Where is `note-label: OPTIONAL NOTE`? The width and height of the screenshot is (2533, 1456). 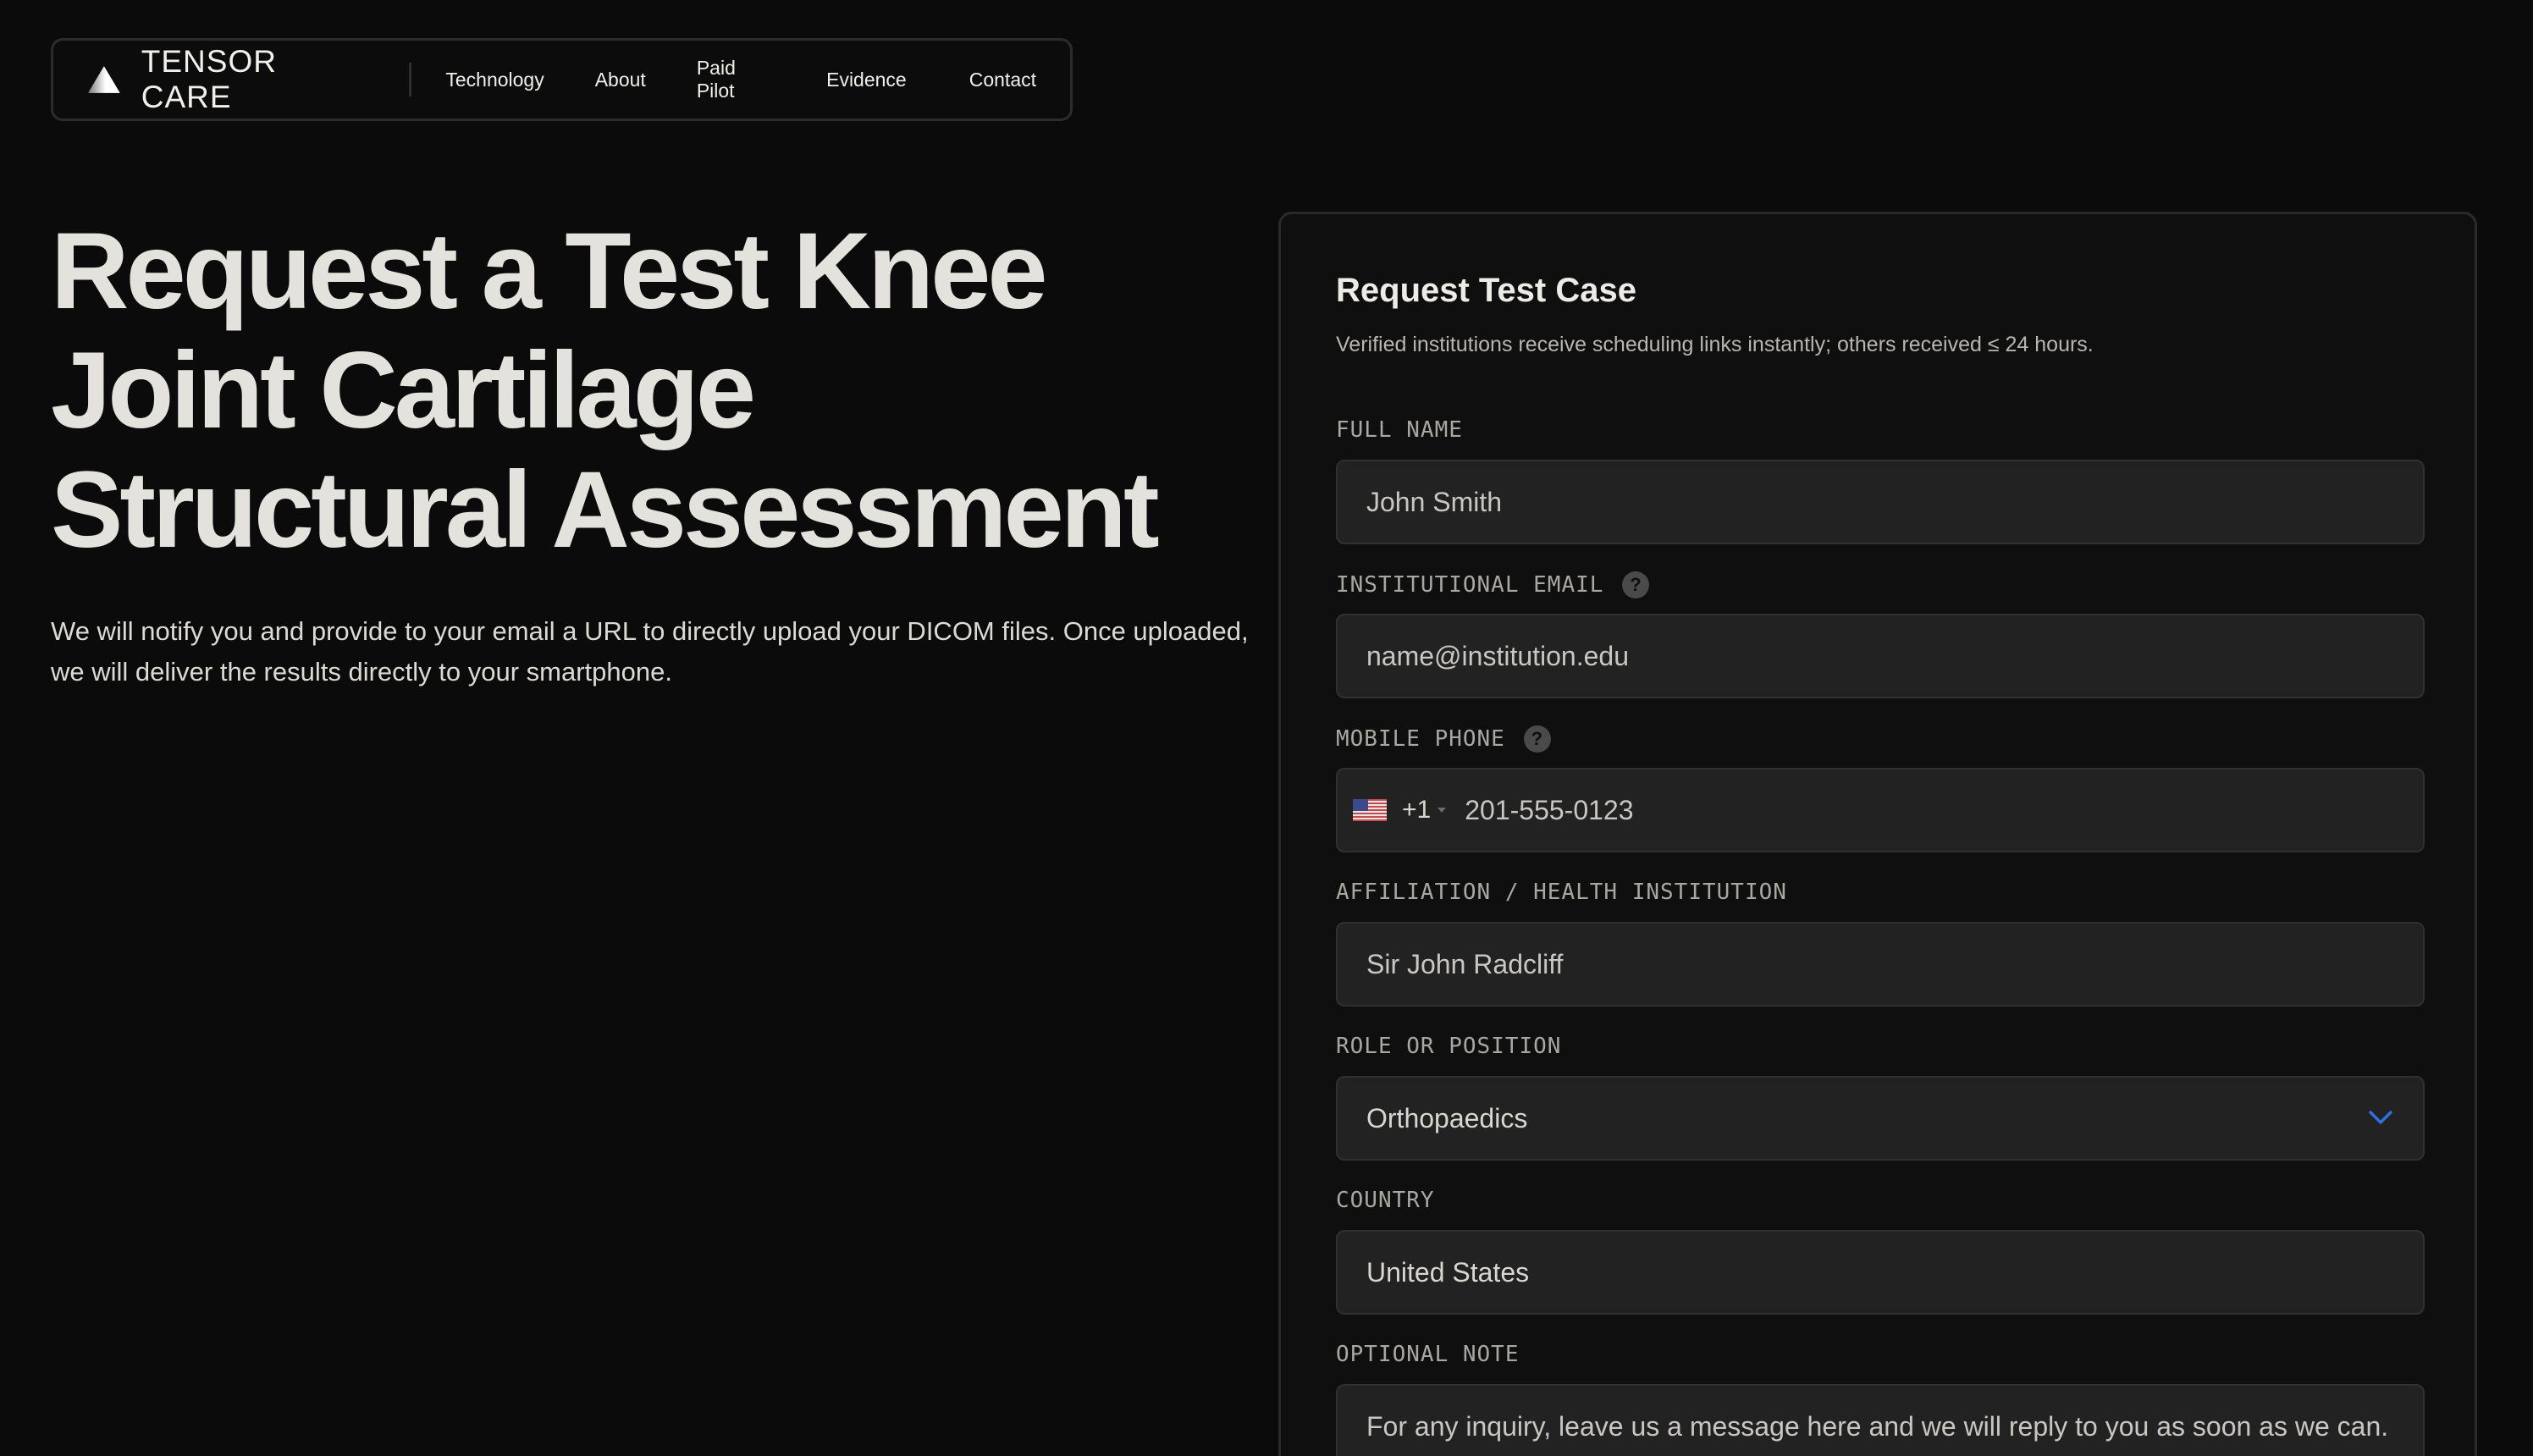
note-label: OPTIONAL NOTE is located at coordinates (1428, 1354).